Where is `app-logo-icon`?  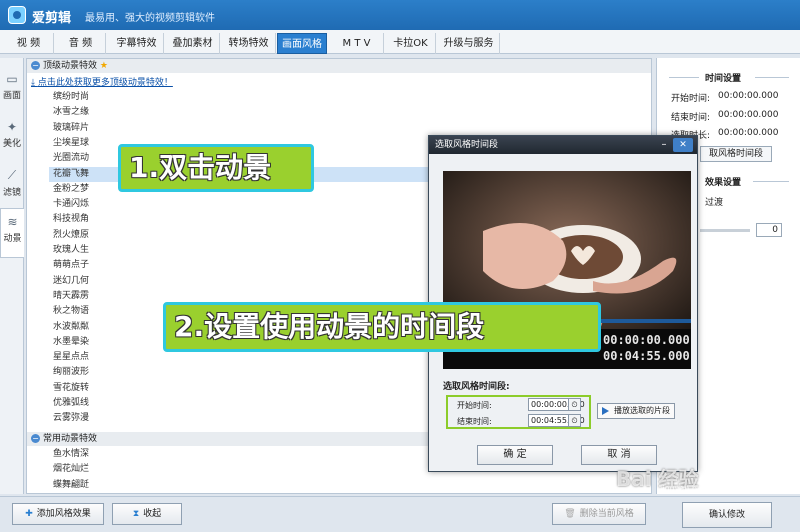 app-logo-icon is located at coordinates (17, 15).